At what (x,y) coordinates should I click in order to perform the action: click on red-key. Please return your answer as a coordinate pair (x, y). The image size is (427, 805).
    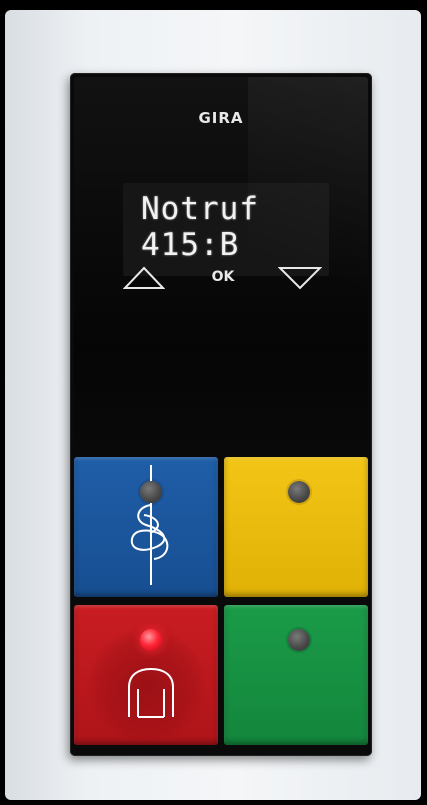
    Looking at the image, I should click on (146, 675).